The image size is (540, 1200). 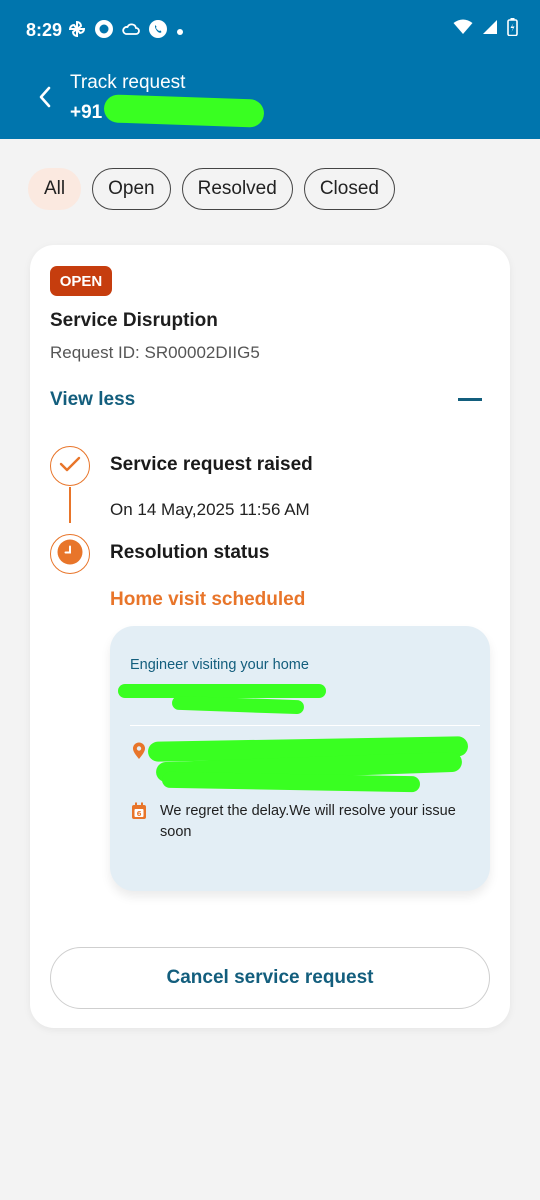 What do you see at coordinates (139, 751) in the screenshot?
I see `location-pin-icon` at bounding box center [139, 751].